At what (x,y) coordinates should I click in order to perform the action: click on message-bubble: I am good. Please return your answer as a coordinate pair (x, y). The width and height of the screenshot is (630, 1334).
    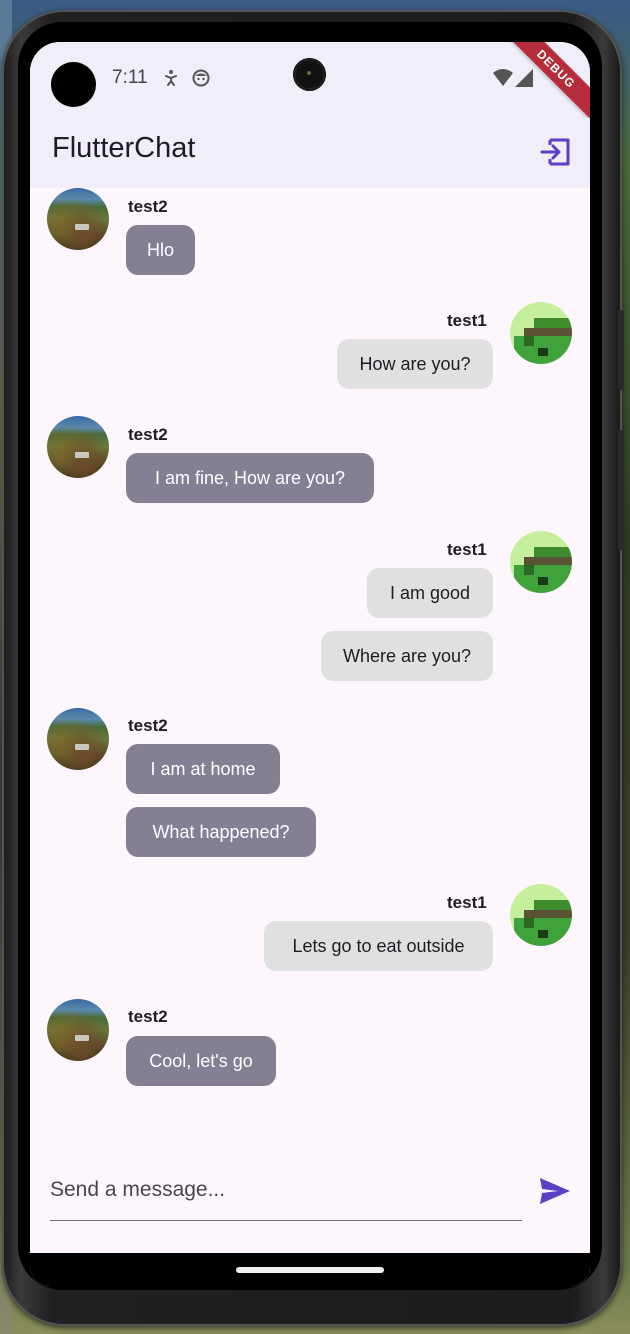
    Looking at the image, I should click on (430, 593).